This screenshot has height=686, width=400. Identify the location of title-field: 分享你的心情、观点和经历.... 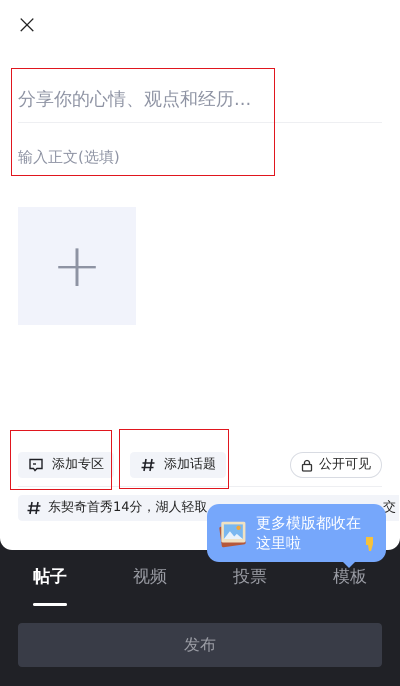
(200, 99).